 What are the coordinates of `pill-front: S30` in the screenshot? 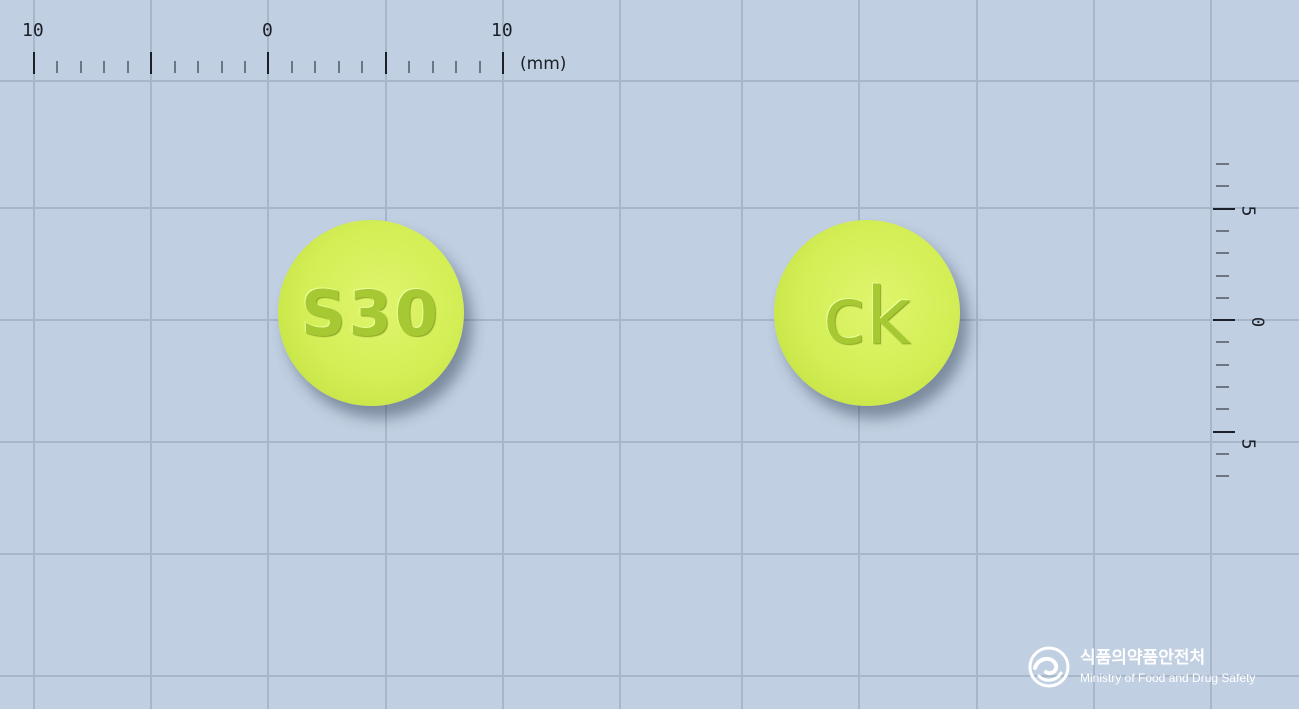 It's located at (371, 313).